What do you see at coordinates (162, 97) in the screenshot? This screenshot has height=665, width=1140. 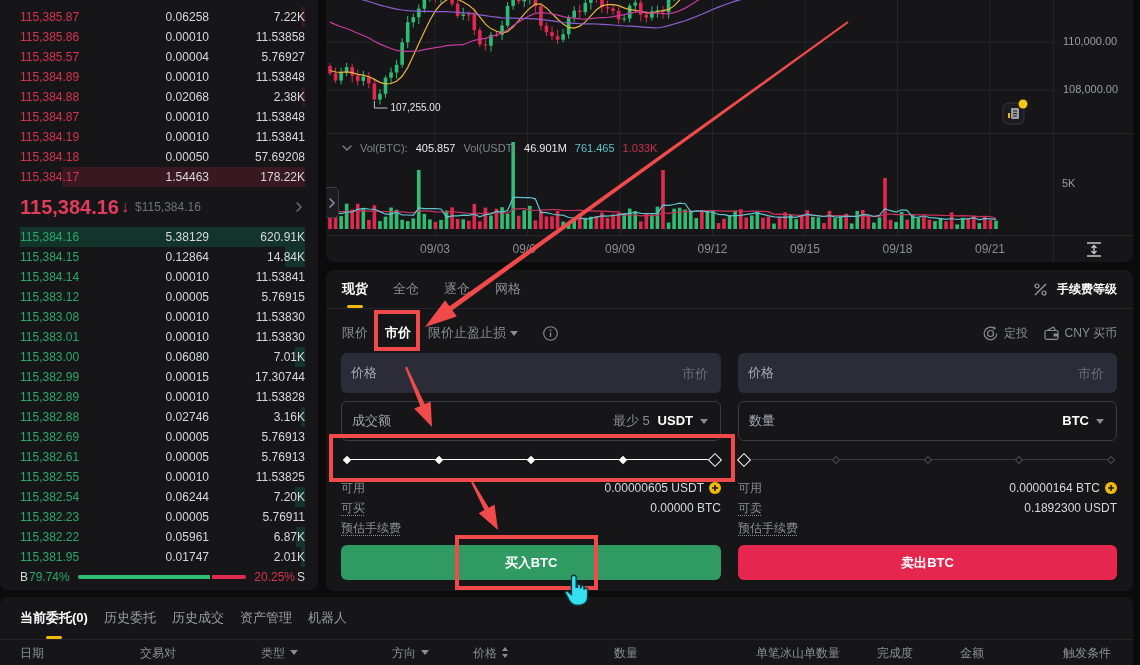 I see `ask-order-row: 115,384.88 0.02068 2.38K` at bounding box center [162, 97].